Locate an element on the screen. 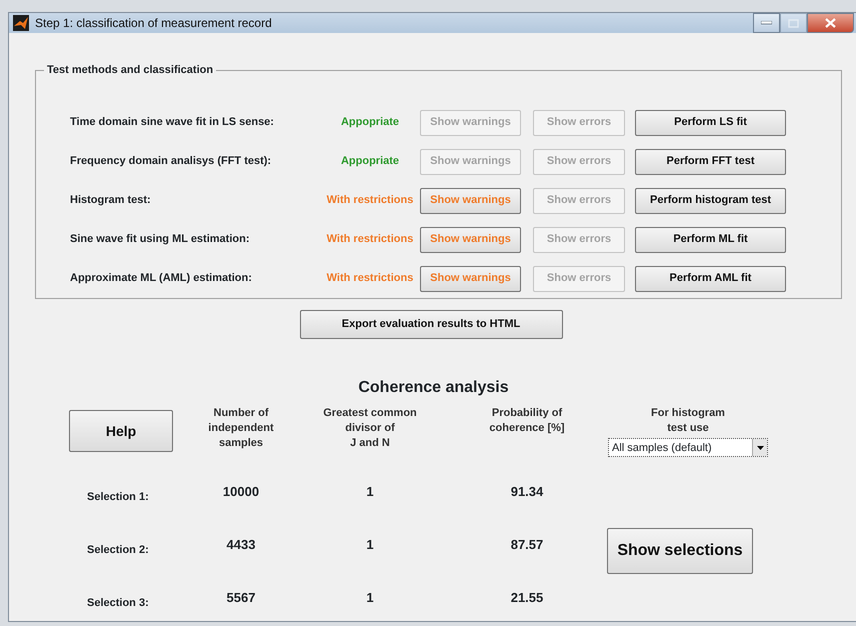 The image size is (856, 626). column-header: Probability of coherence [%] is located at coordinates (527, 421).